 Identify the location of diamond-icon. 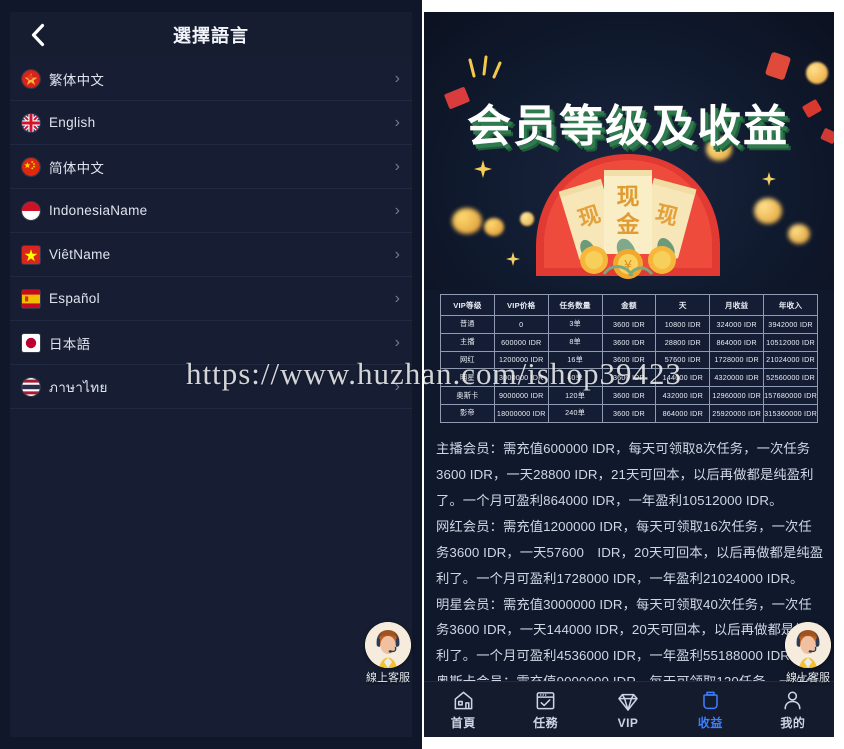
(628, 702).